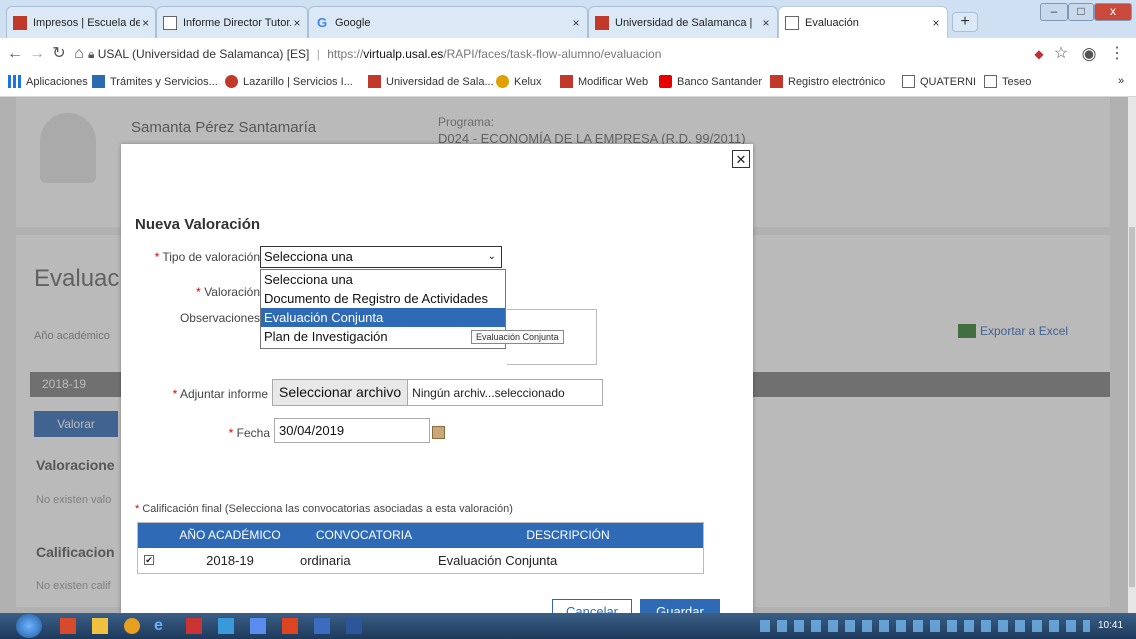  I want to click on tab-impresos: Impresos | Escuela de Docto ×, so click(81, 22).